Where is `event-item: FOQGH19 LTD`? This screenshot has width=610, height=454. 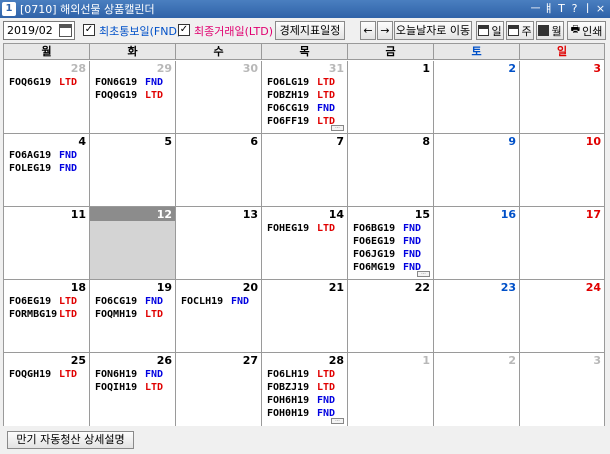 event-item: FOQGH19 LTD is located at coordinates (48, 374).